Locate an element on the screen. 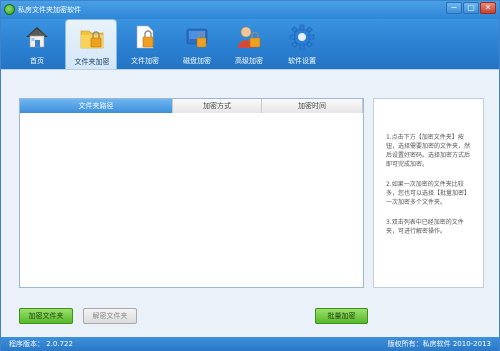 The height and width of the screenshot is (351, 500). gear-icon is located at coordinates (302, 37).